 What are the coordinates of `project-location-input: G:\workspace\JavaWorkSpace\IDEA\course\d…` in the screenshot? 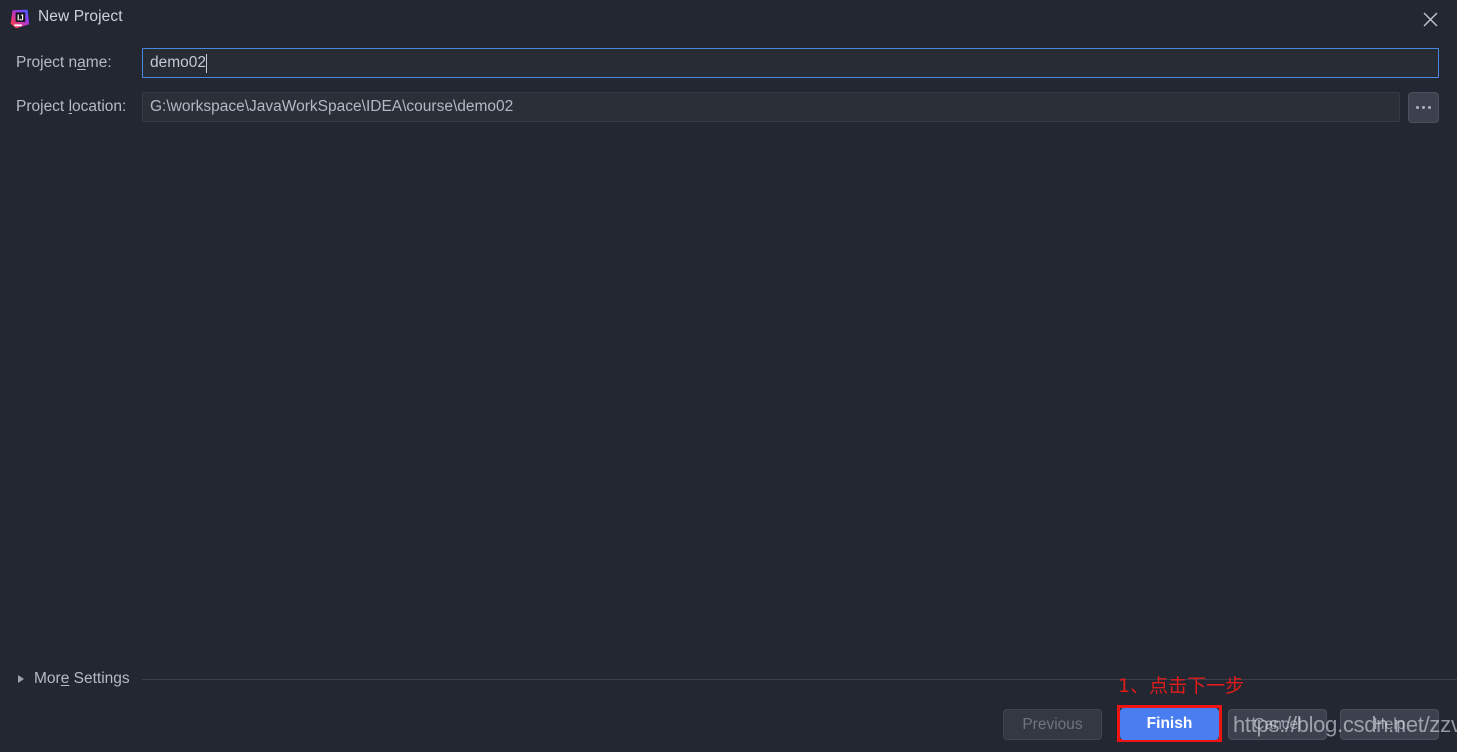 It's located at (771, 107).